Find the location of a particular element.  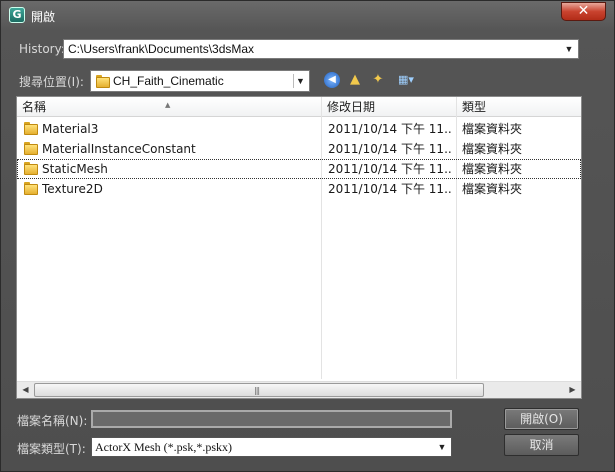

close-button: ✕ is located at coordinates (583, 11).